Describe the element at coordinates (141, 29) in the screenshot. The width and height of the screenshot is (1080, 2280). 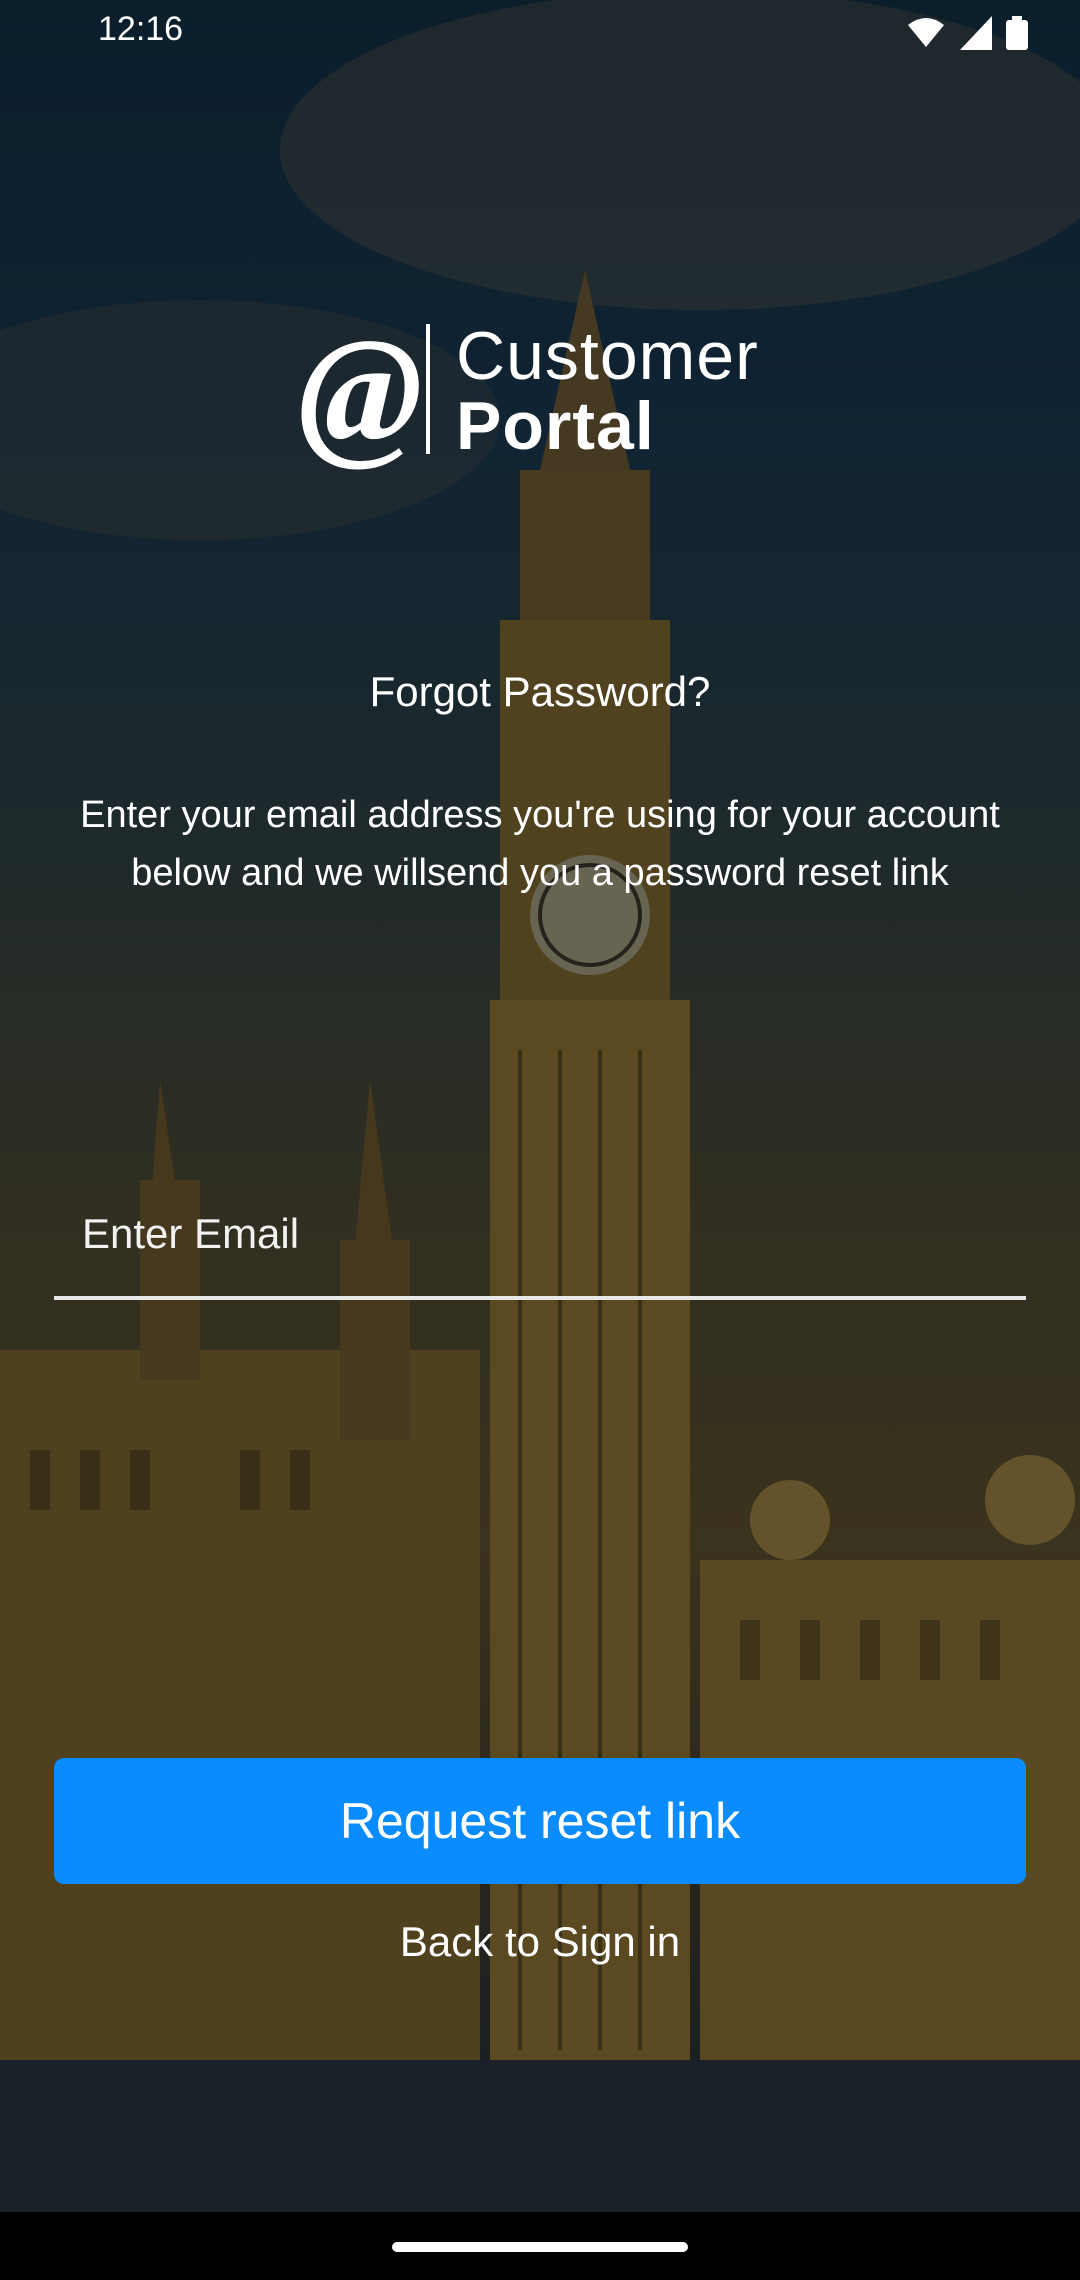
I see `status-time: 12:16` at that location.